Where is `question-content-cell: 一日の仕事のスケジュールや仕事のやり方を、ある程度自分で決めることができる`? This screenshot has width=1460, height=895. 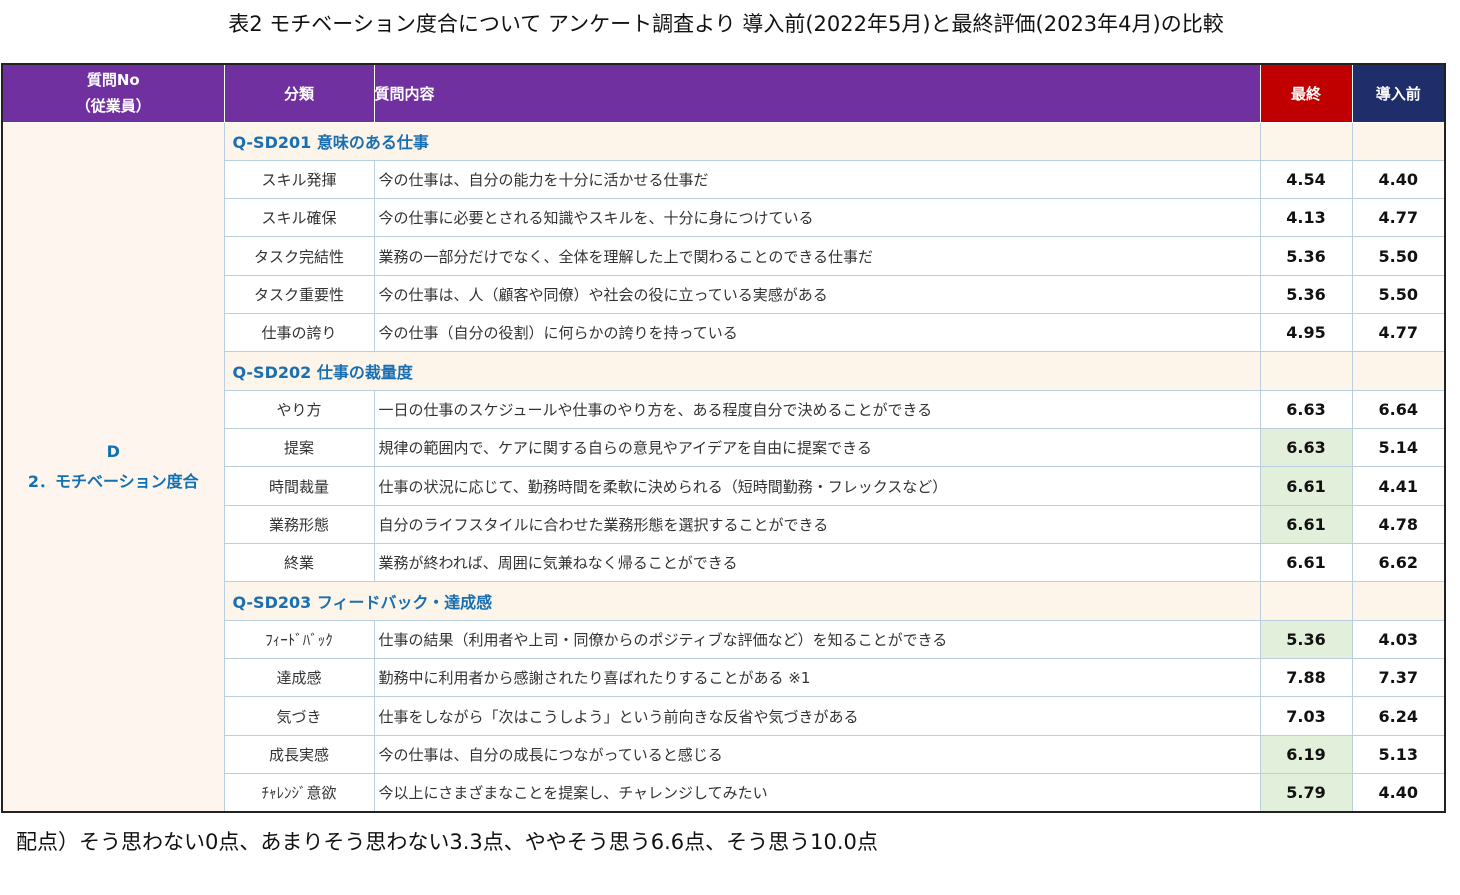
question-content-cell: 一日の仕事のスケジュールや仕事のやり方を、ある程度自分で決めることができる is located at coordinates (817, 409).